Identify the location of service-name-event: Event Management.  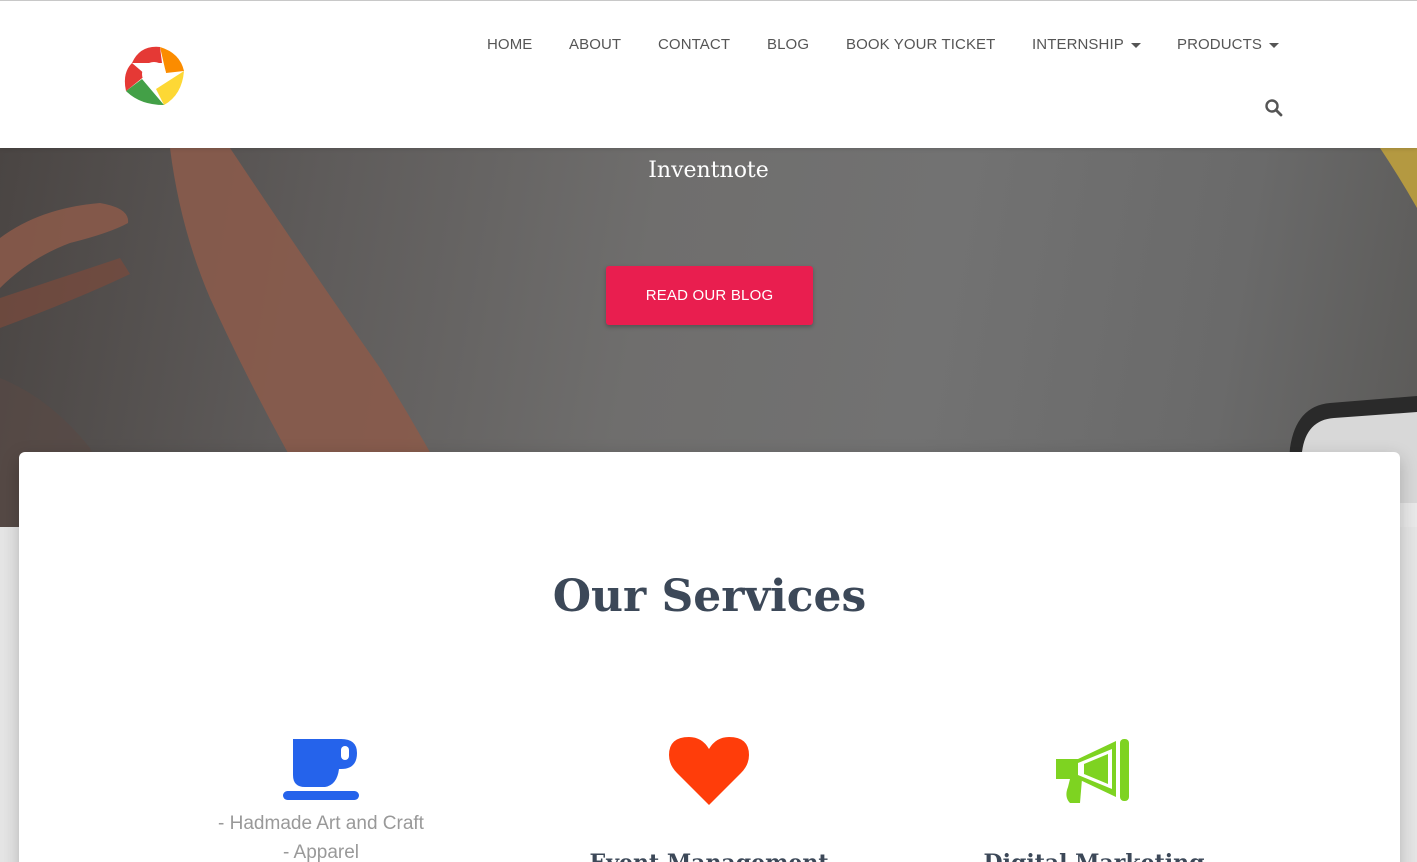
(709, 856).